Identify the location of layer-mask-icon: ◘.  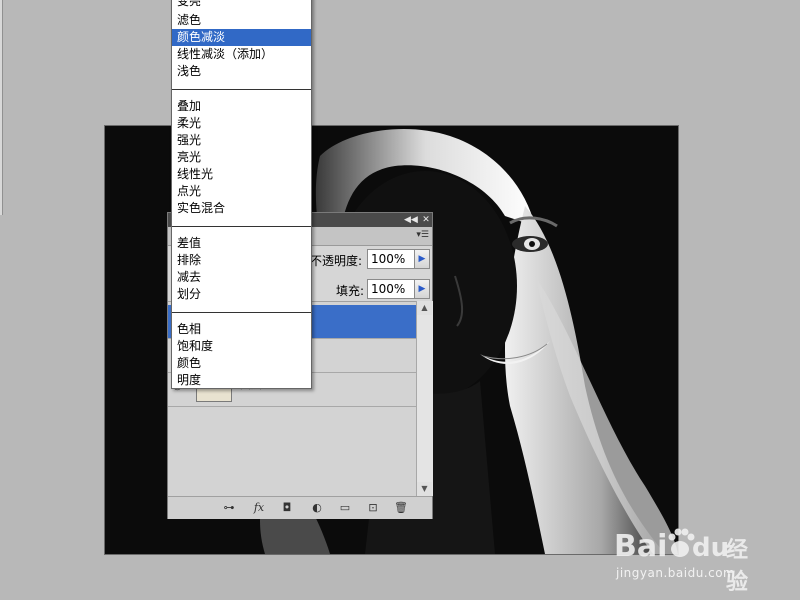
(287, 508).